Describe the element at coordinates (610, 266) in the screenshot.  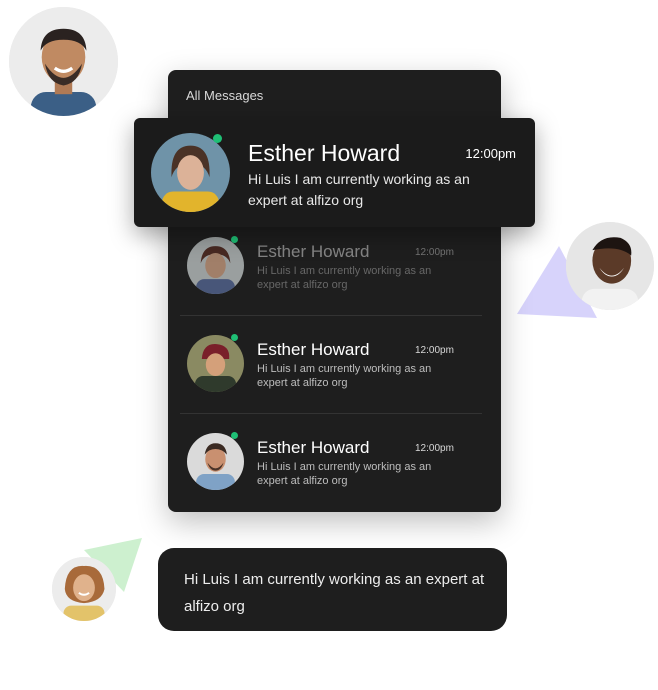
I see `floating-avatar-man-right` at that location.